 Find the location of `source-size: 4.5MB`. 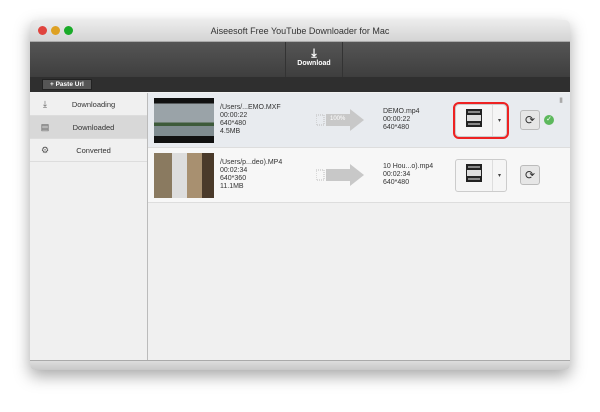

source-size: 4.5MB is located at coordinates (230, 131).